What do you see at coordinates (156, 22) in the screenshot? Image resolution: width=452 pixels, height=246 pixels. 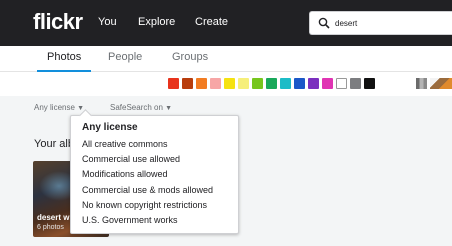 I see `nav-explore: Explore` at bounding box center [156, 22].